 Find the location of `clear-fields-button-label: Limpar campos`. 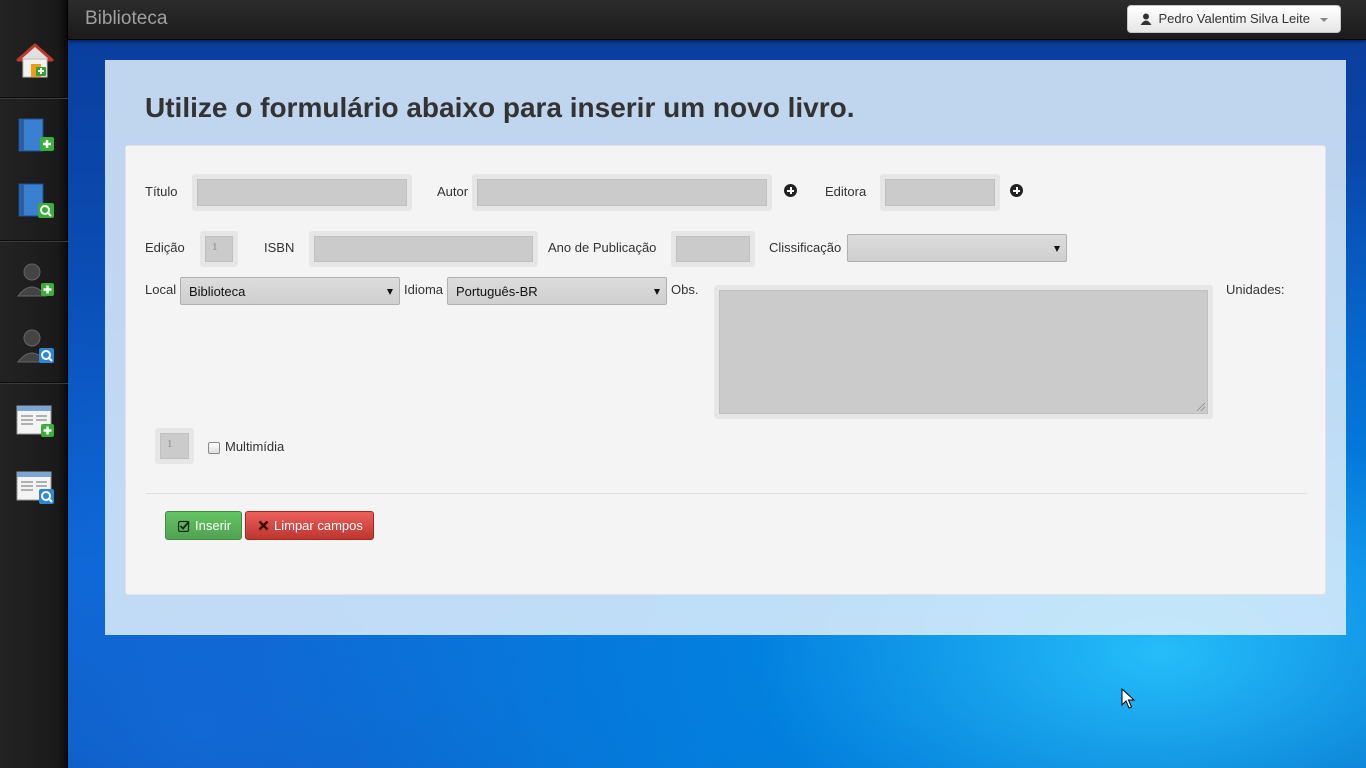

clear-fields-button-label: Limpar campos is located at coordinates (318, 525).